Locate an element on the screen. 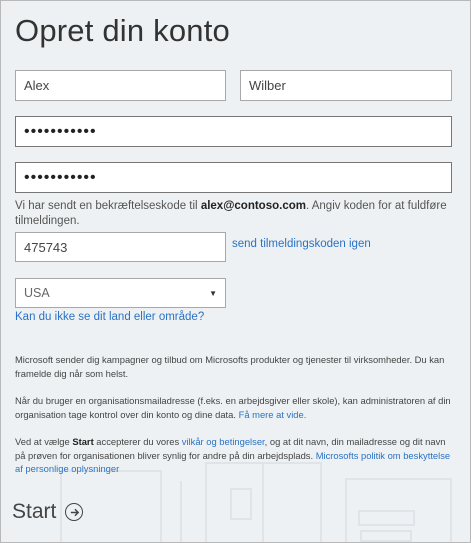 This screenshot has width=471, height=543. password-input: ••••••••••• is located at coordinates (233, 131).